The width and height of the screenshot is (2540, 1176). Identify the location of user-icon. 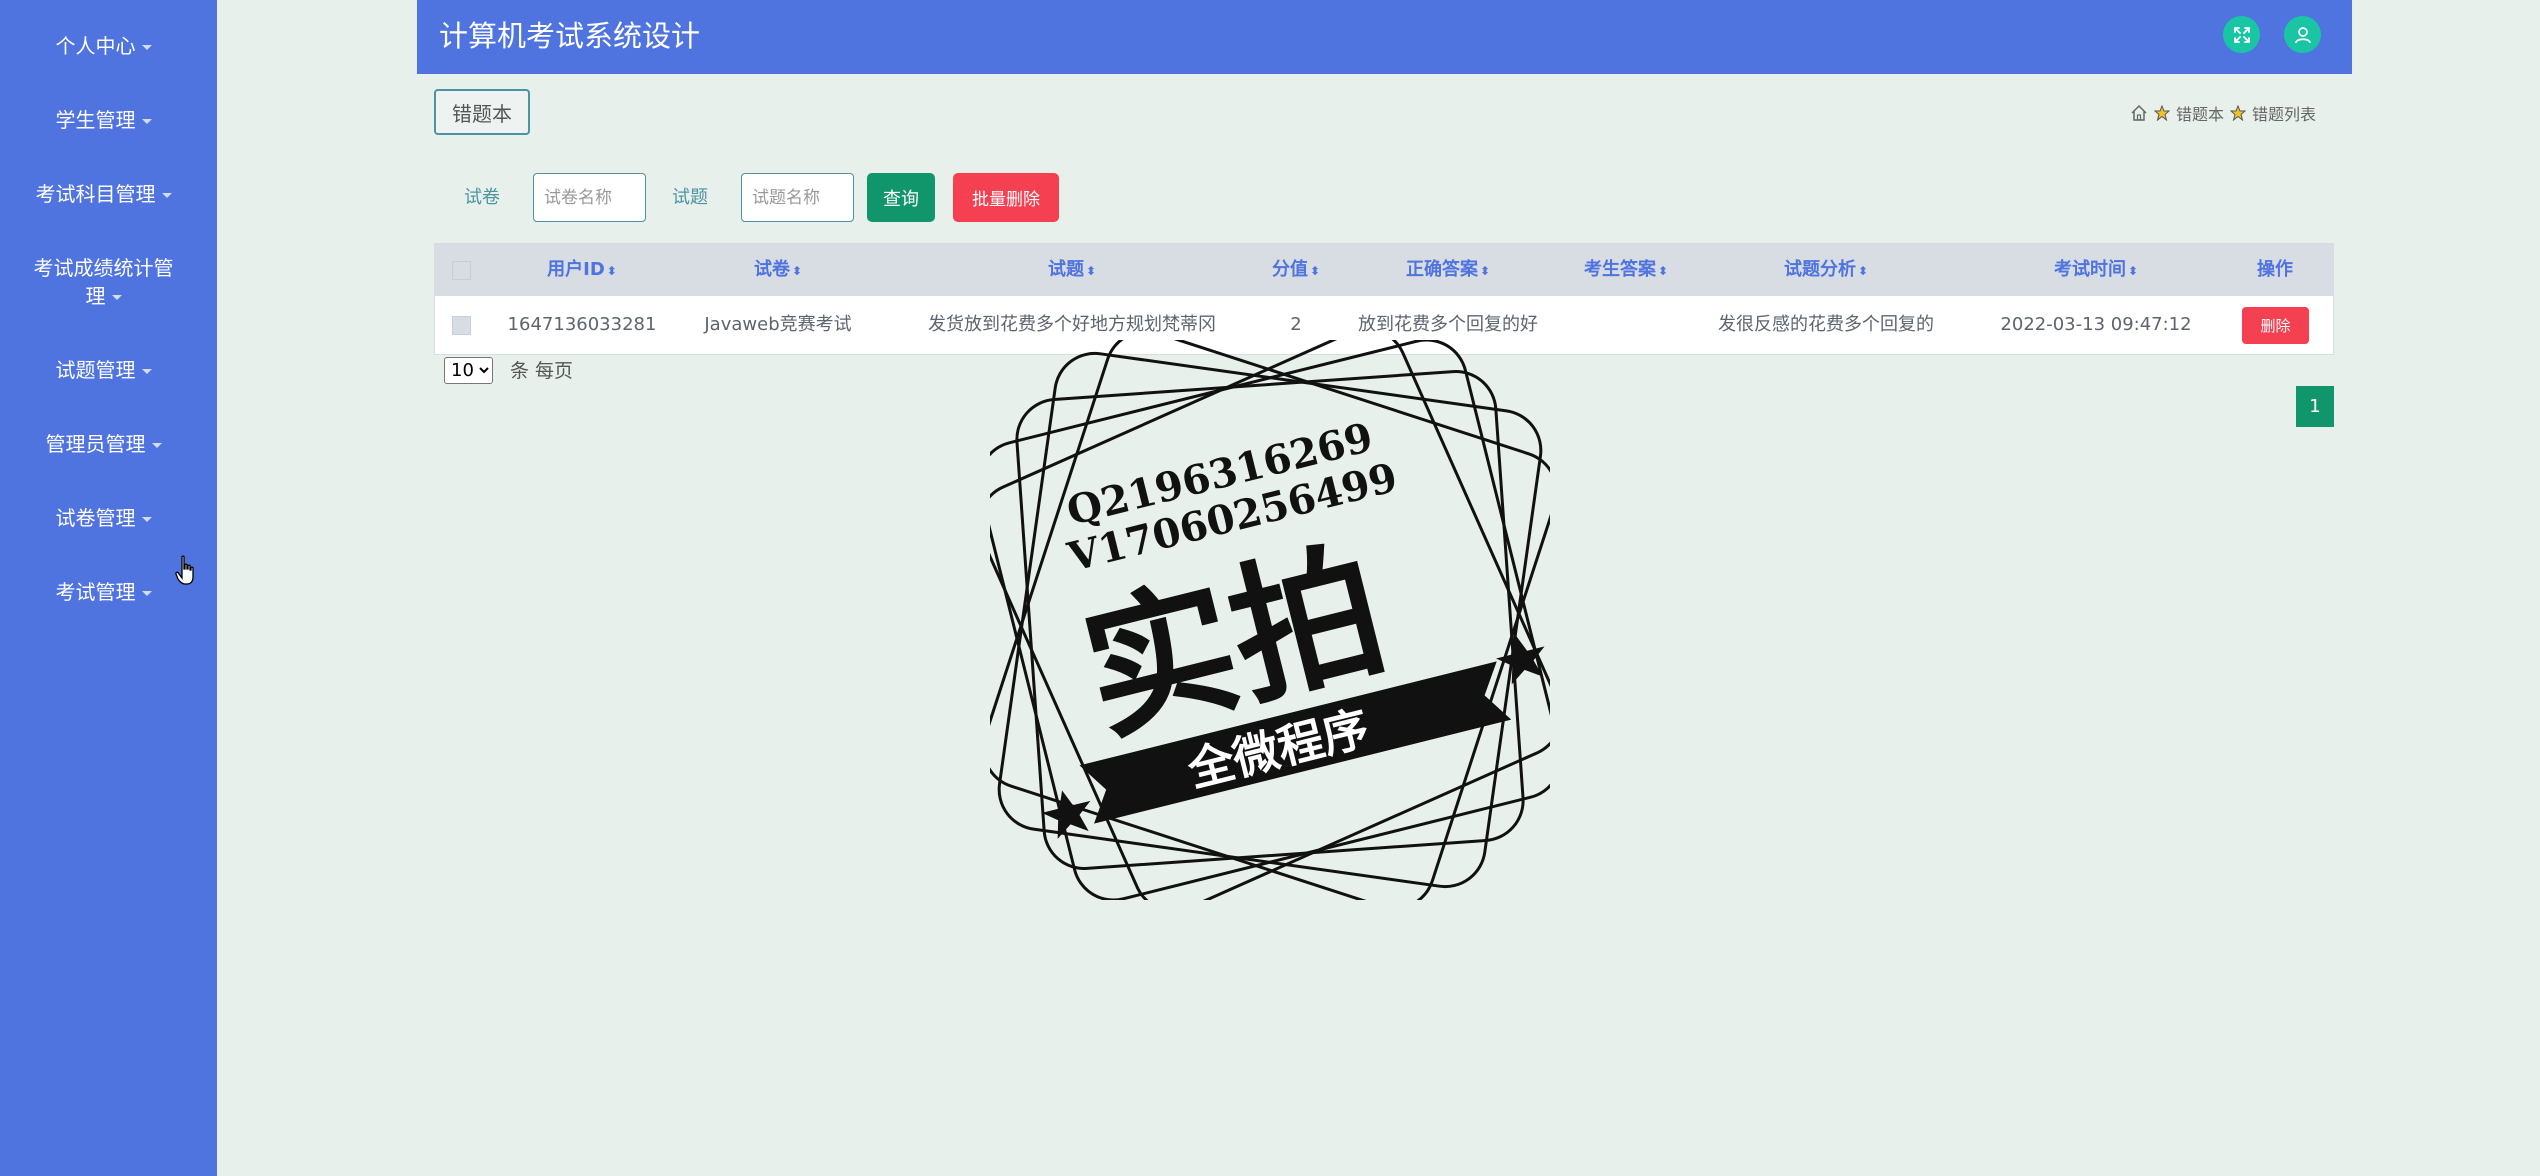
(2302, 34).